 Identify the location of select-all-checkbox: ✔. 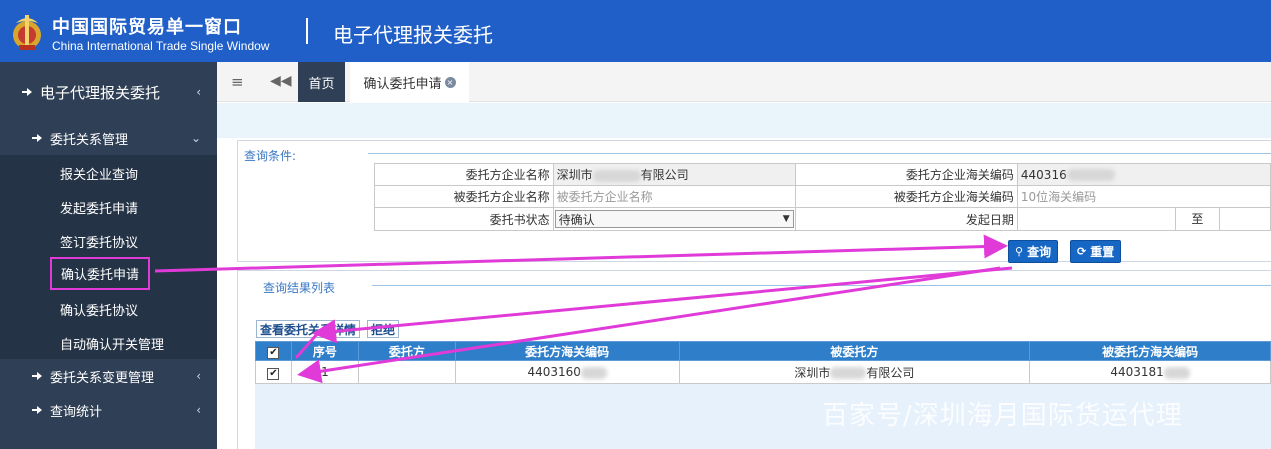
(273, 352).